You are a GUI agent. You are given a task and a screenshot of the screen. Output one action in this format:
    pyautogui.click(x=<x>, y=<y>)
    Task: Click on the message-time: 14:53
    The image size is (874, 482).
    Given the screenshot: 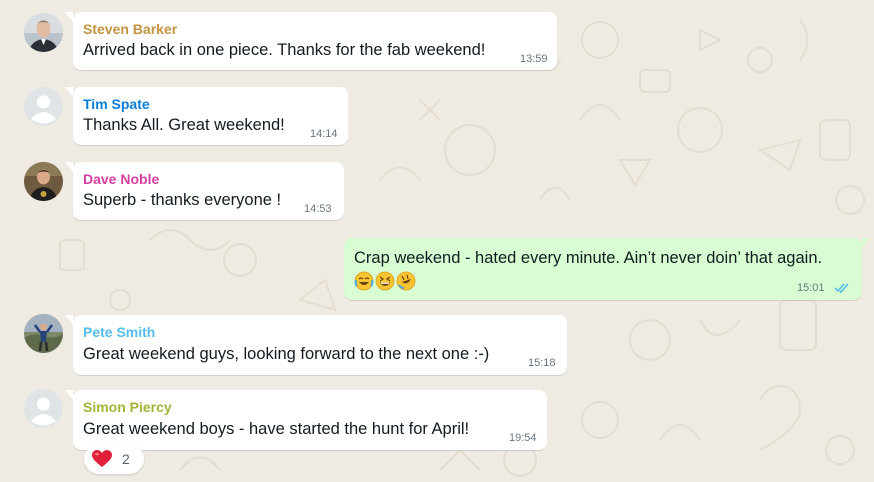 What is the action you would take?
    pyautogui.click(x=318, y=209)
    